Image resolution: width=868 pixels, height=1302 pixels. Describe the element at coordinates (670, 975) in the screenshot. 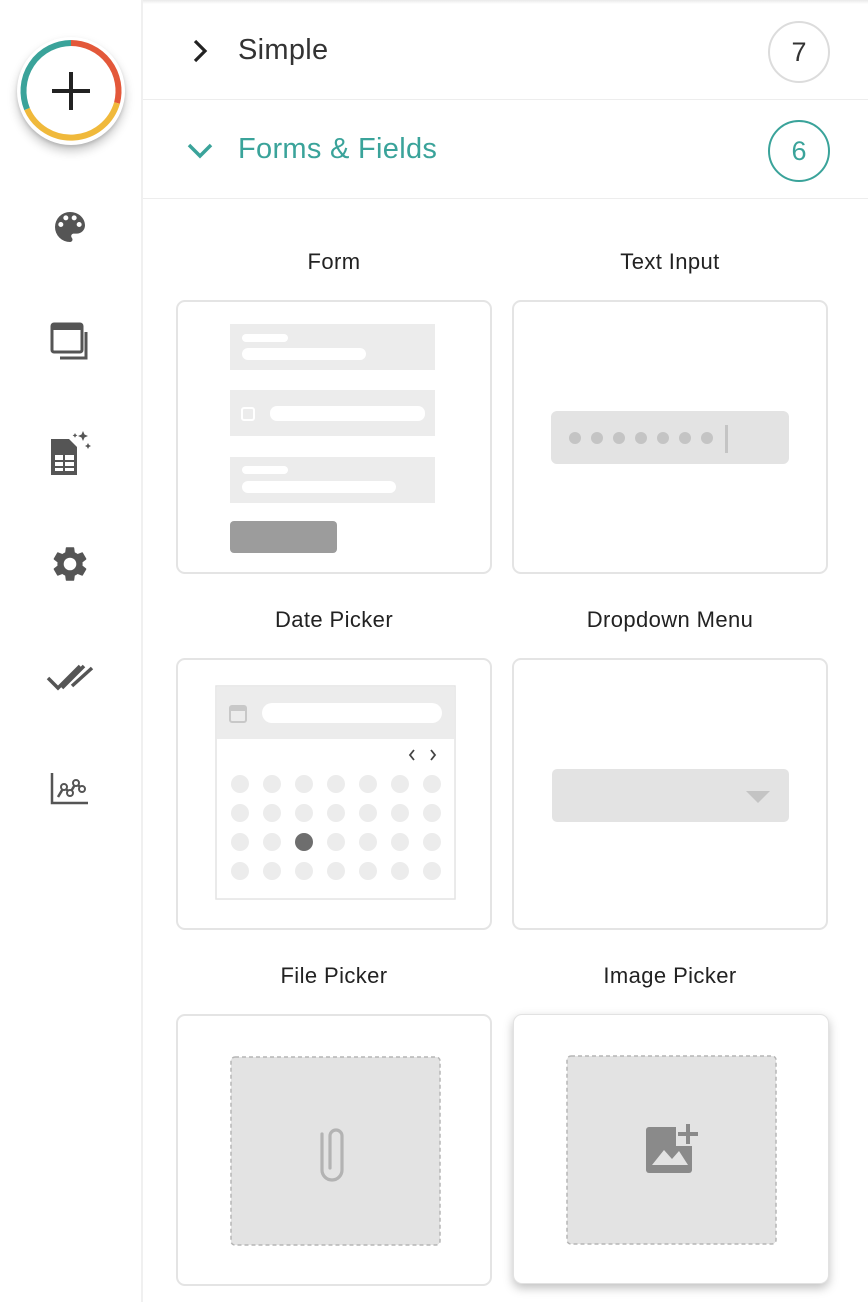

I see `component-label-image-picker: Image Picker` at that location.